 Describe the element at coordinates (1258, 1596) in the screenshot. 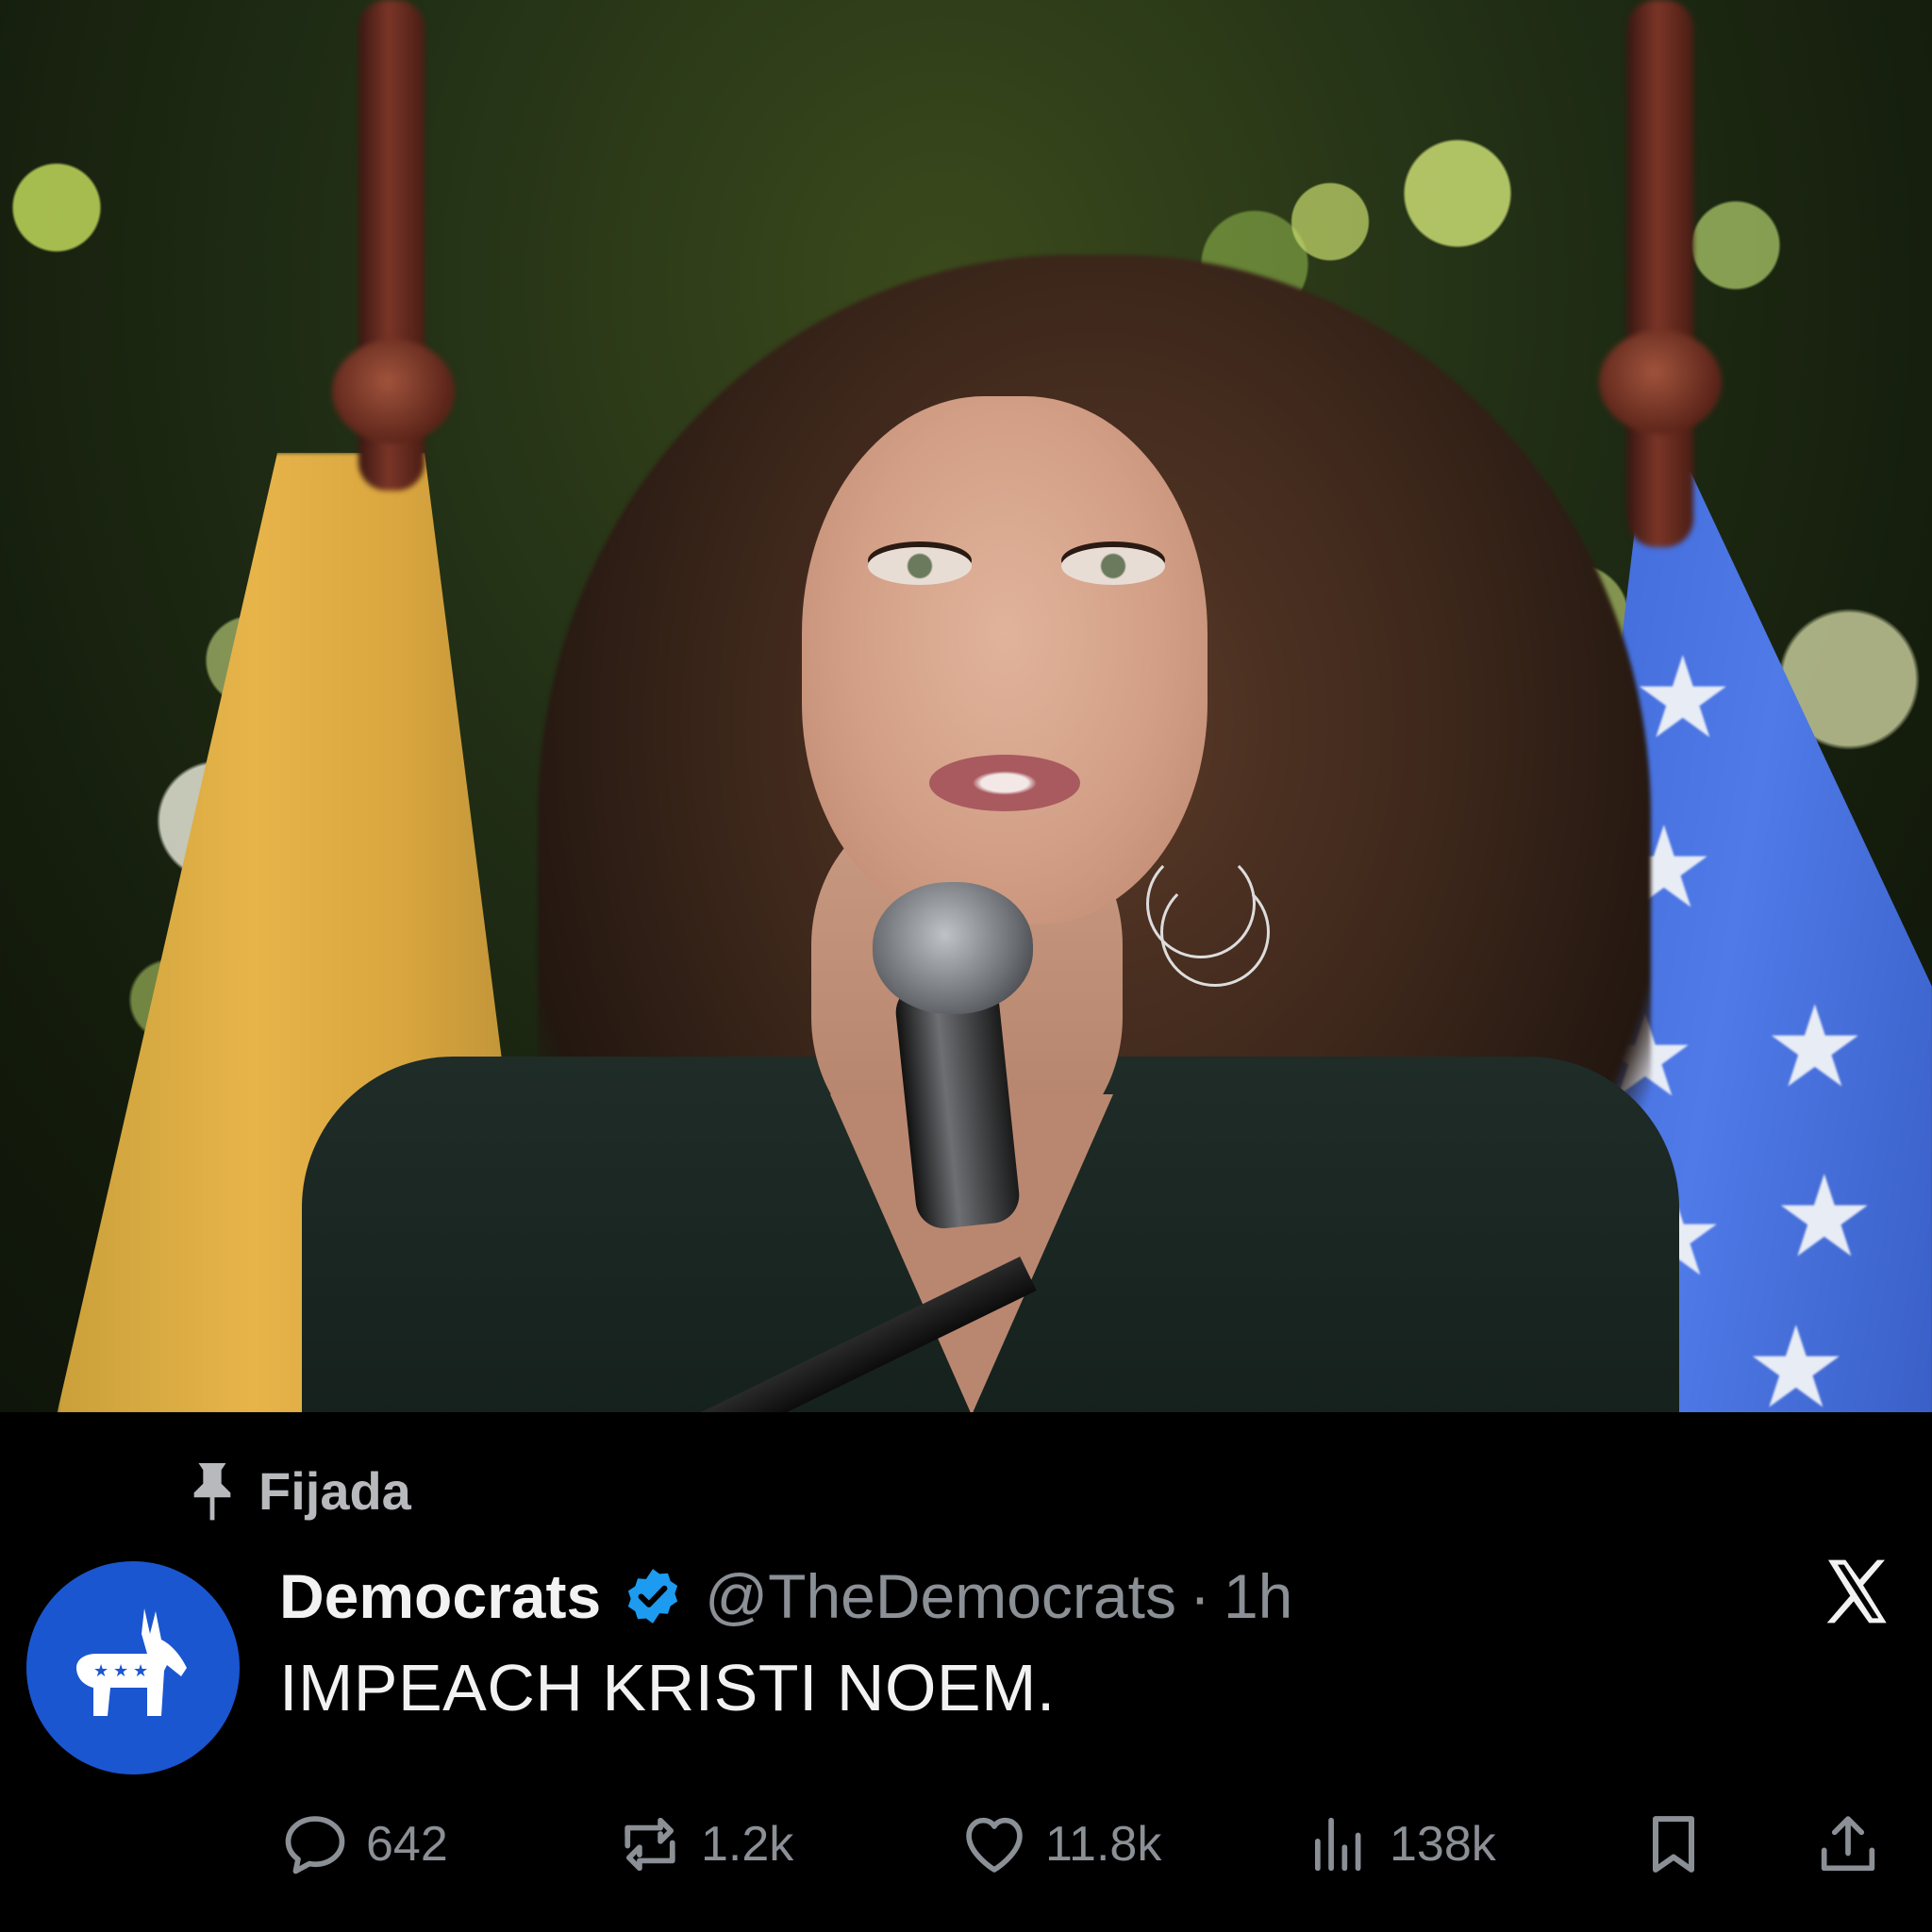

I see `tweet-timestamp: 1h` at that location.